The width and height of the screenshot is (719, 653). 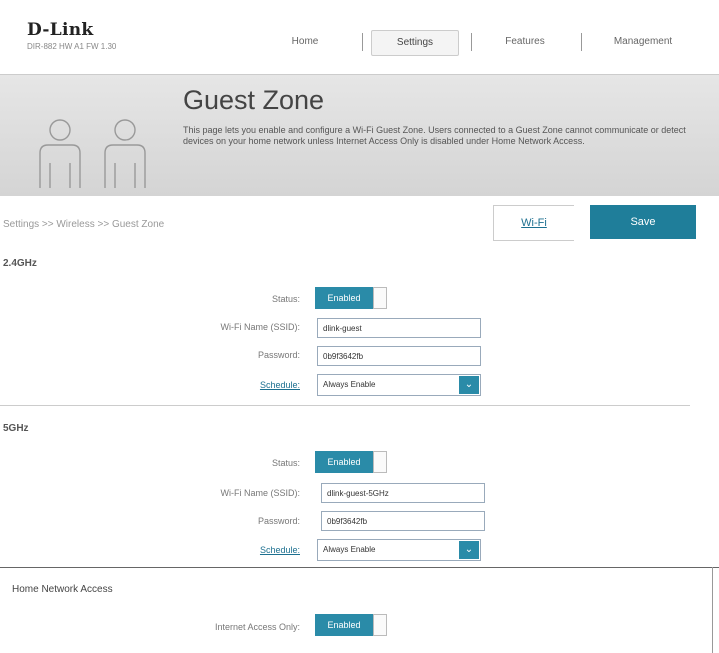 What do you see at coordinates (254, 100) in the screenshot?
I see `page-title: Guest Zone` at bounding box center [254, 100].